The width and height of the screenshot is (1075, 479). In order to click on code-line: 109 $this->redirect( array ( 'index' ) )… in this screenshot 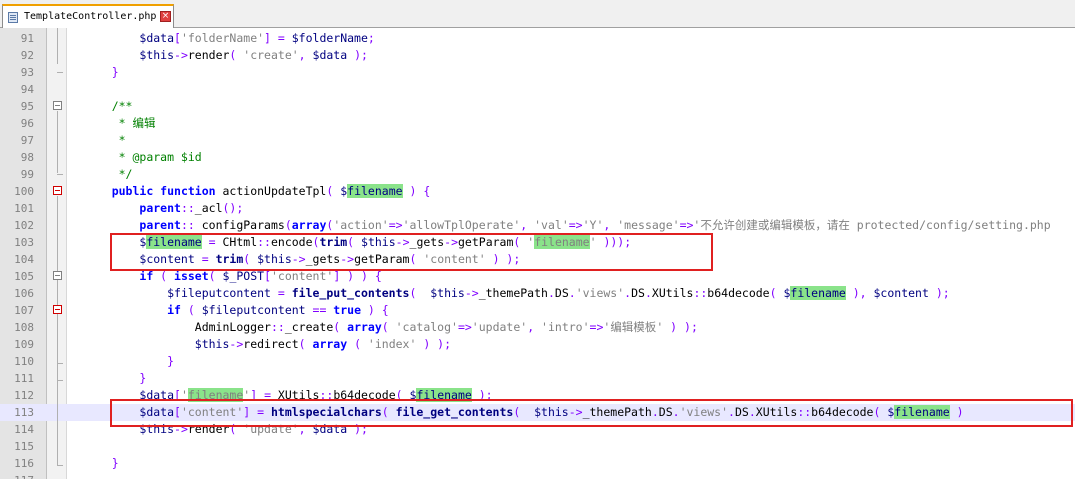, I will do `click(537, 344)`.